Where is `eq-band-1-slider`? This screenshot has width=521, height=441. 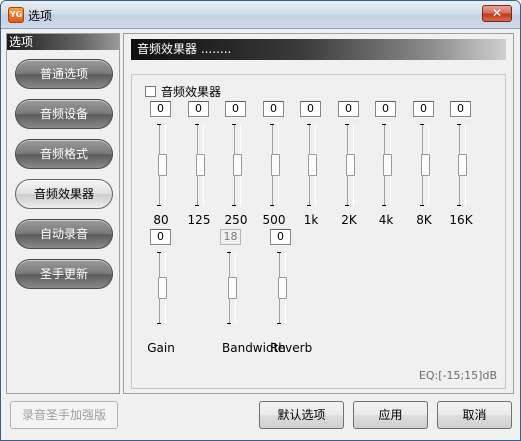
eq-band-1-slider is located at coordinates (200, 165).